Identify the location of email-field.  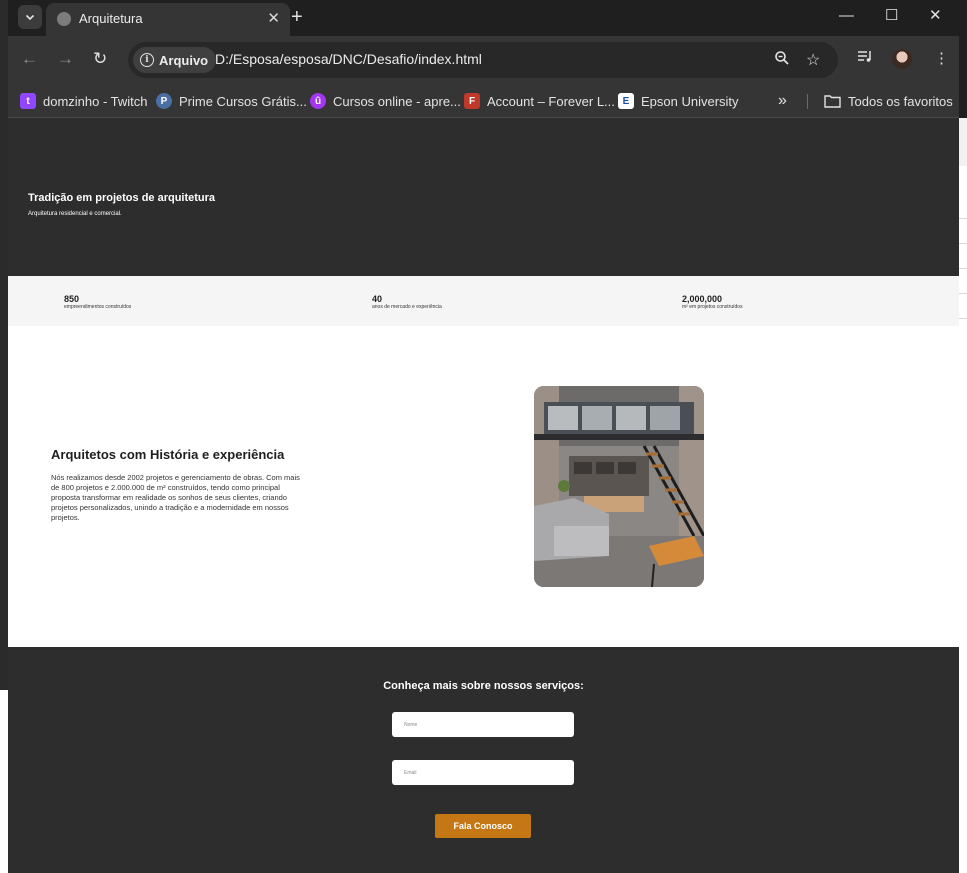
(483, 772).